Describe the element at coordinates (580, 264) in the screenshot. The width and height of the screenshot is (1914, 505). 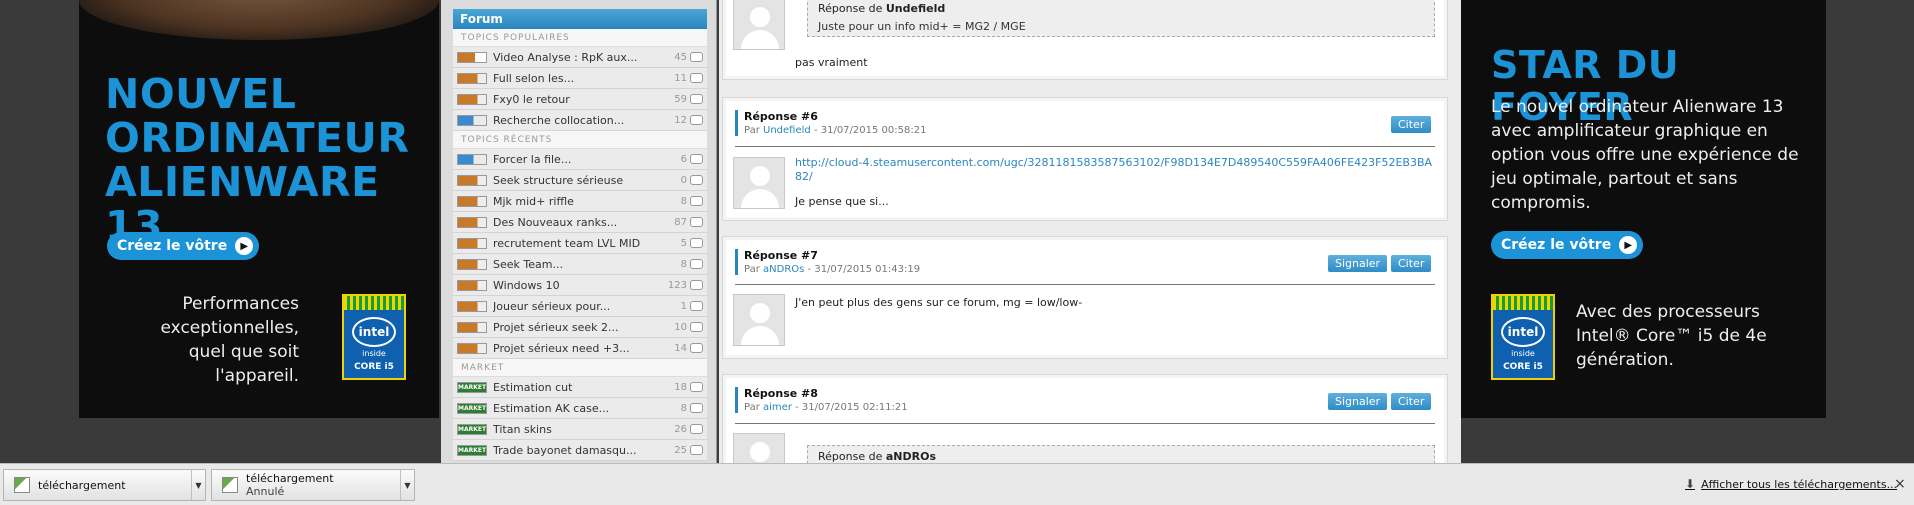
I see `sidebar-topic-item: Seek Team... 8` at that location.